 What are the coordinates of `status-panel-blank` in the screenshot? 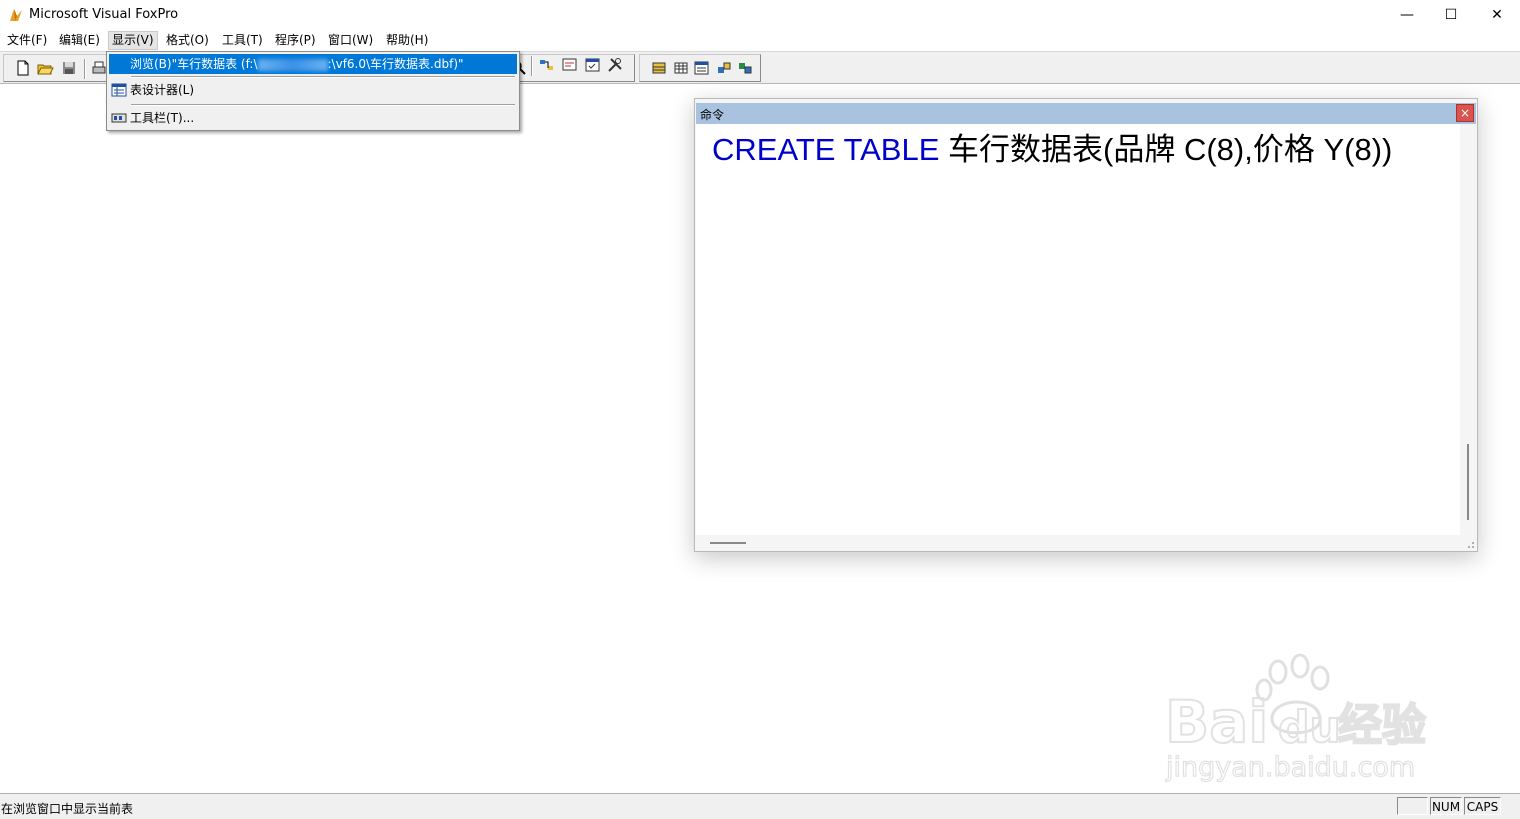 It's located at (1412, 806).